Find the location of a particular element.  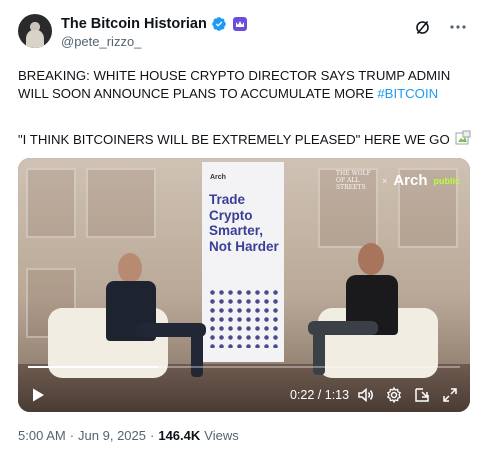

tweet-date: Jun 9, 2025 is located at coordinates (112, 435).